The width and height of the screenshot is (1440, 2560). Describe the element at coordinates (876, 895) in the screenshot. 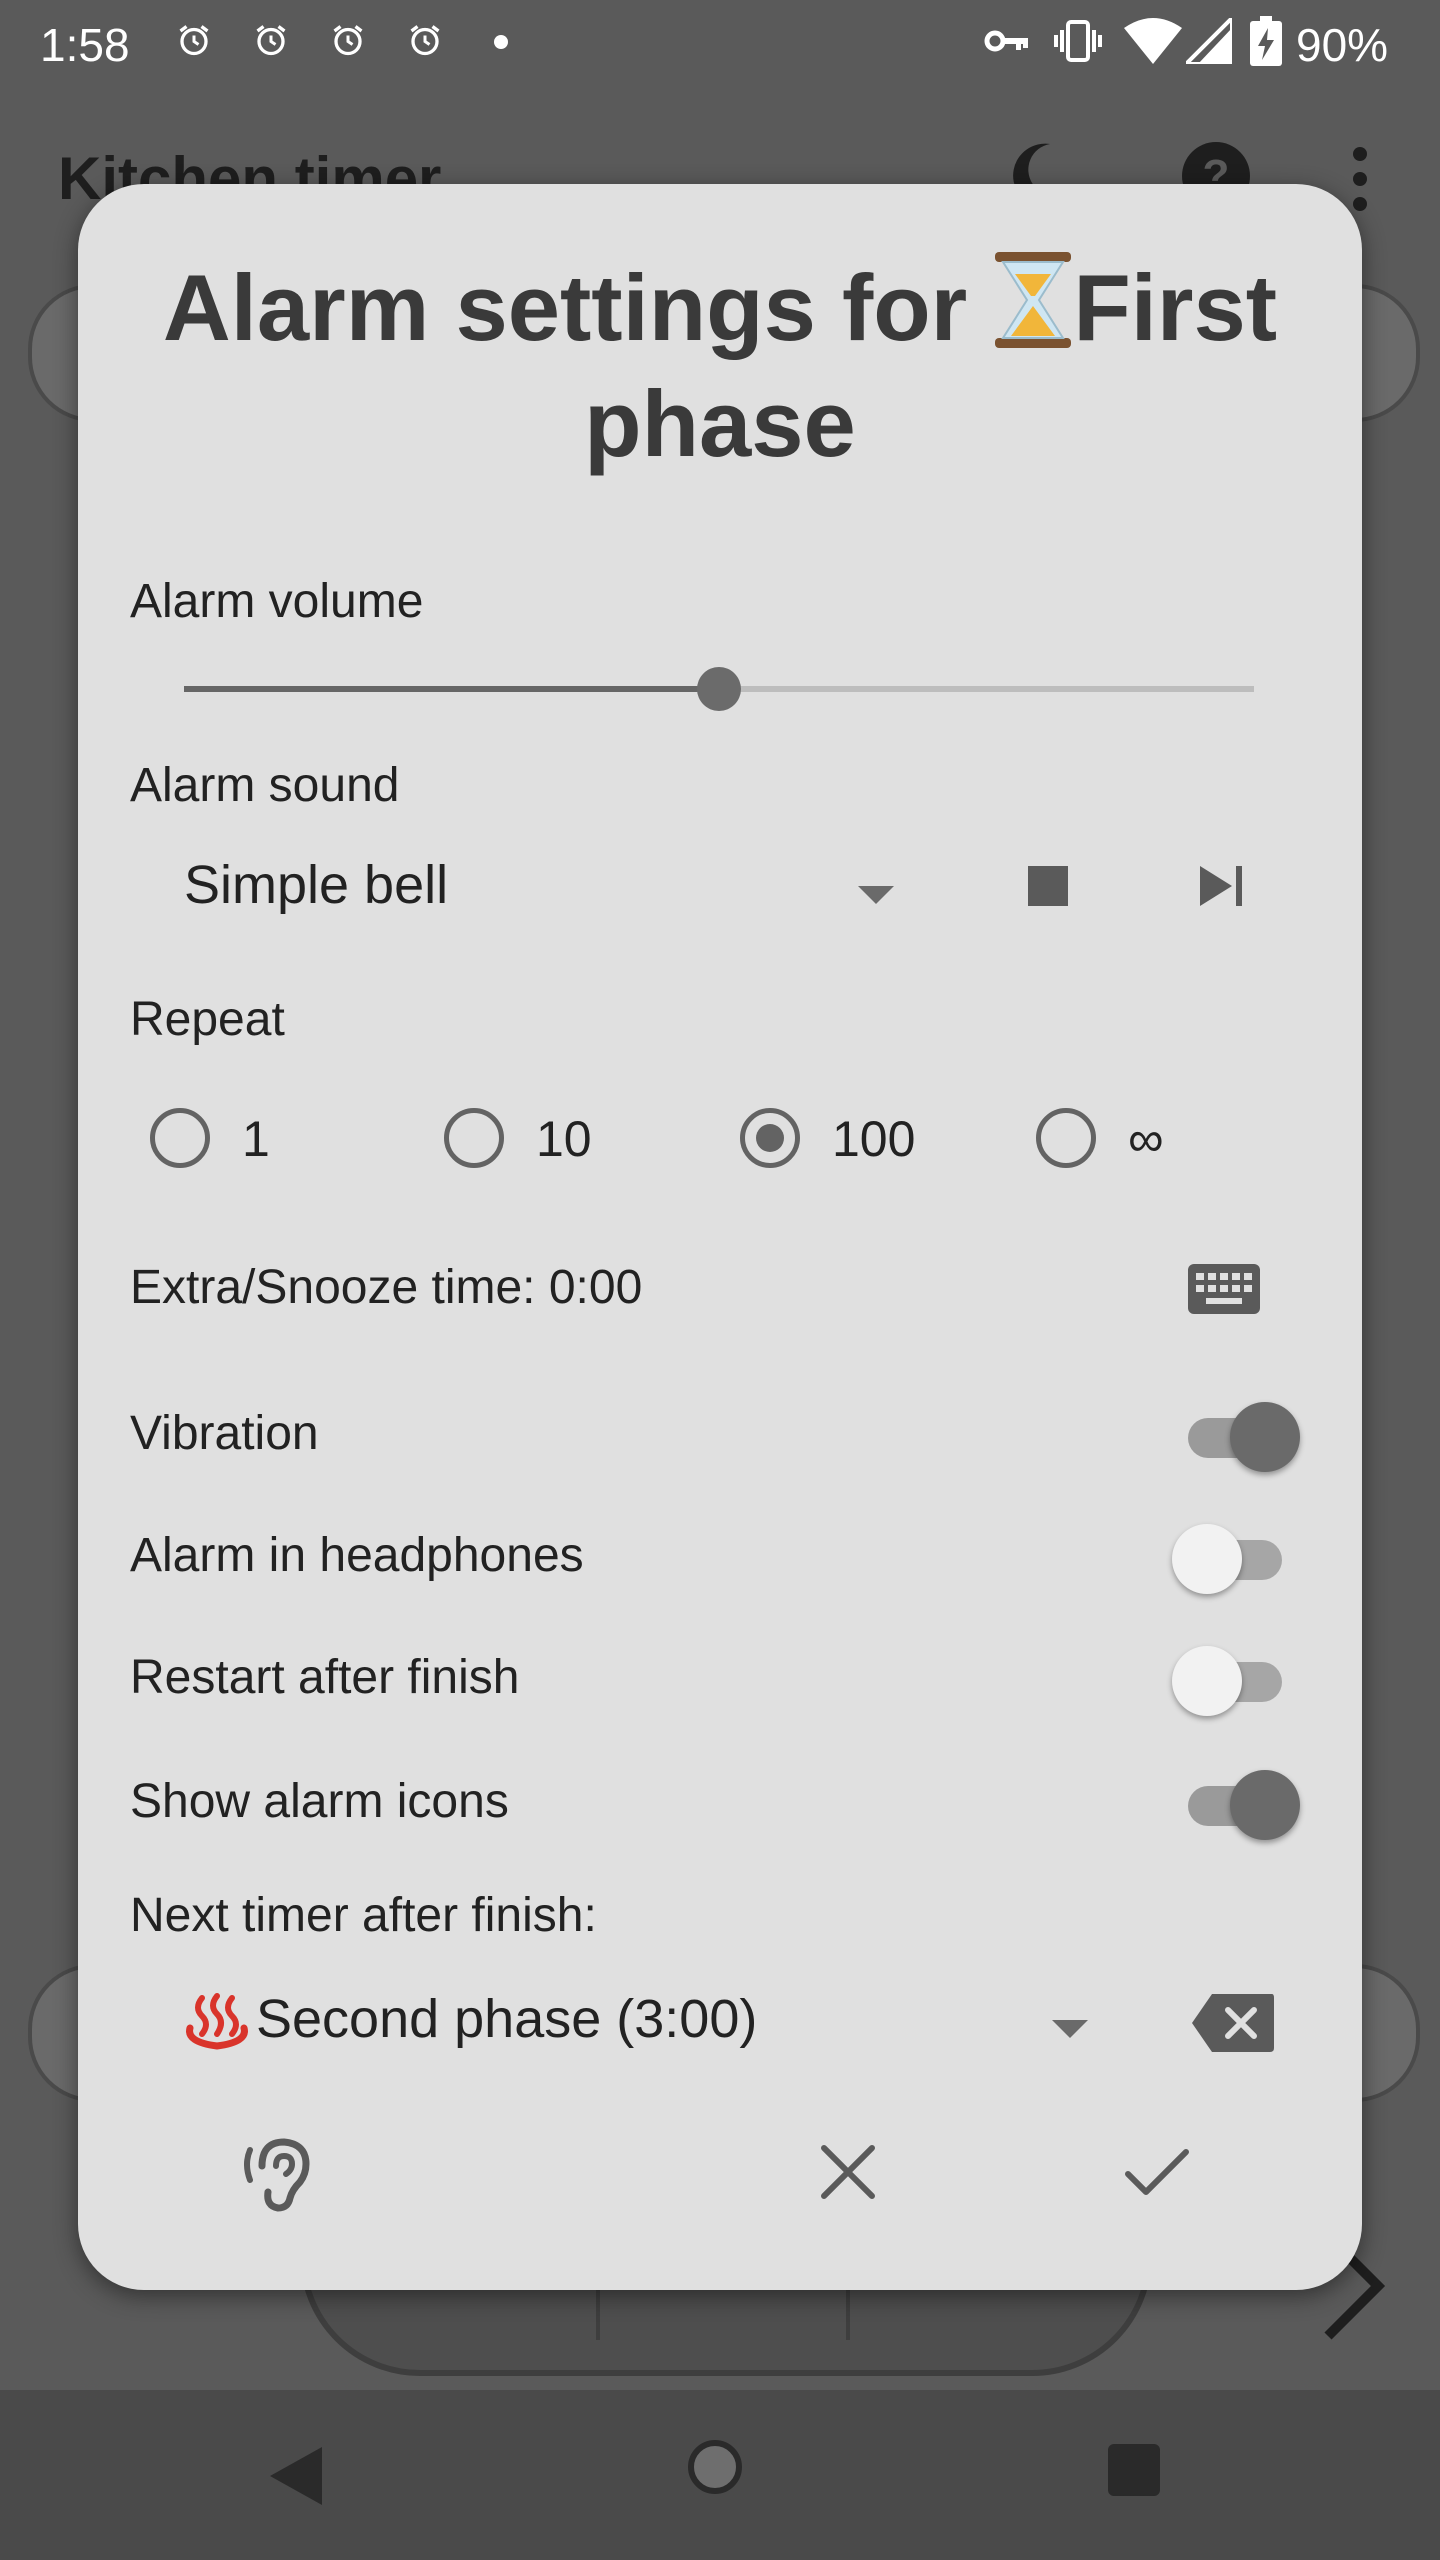

I see `sound-dropdown-arrow-icon` at that location.